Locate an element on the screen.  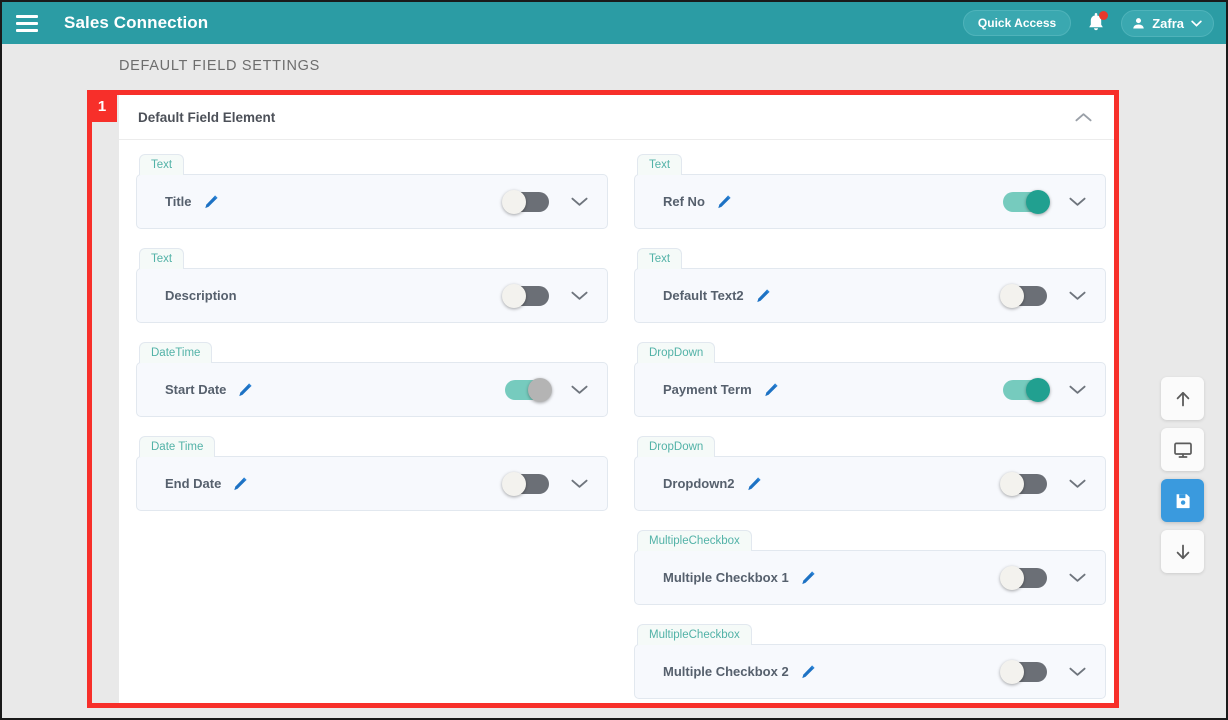
card-header: Default Field Element is located at coordinates (616, 117).